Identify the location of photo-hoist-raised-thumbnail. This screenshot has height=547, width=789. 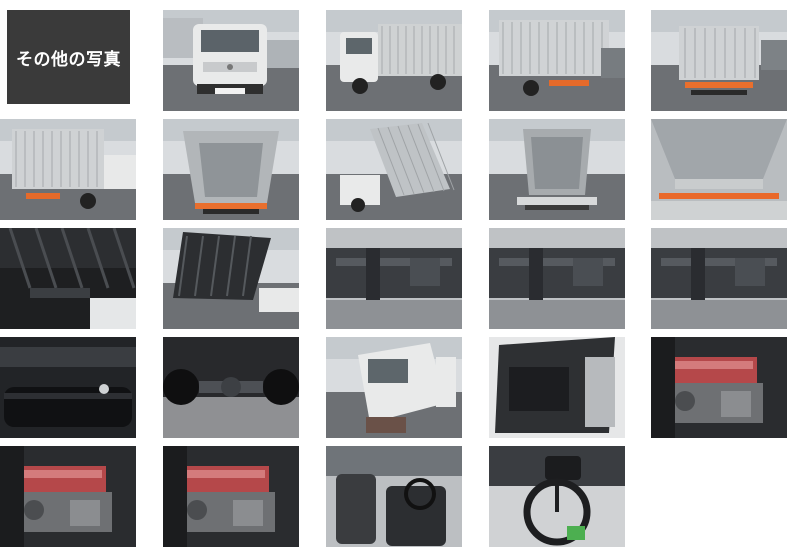
(231, 278).